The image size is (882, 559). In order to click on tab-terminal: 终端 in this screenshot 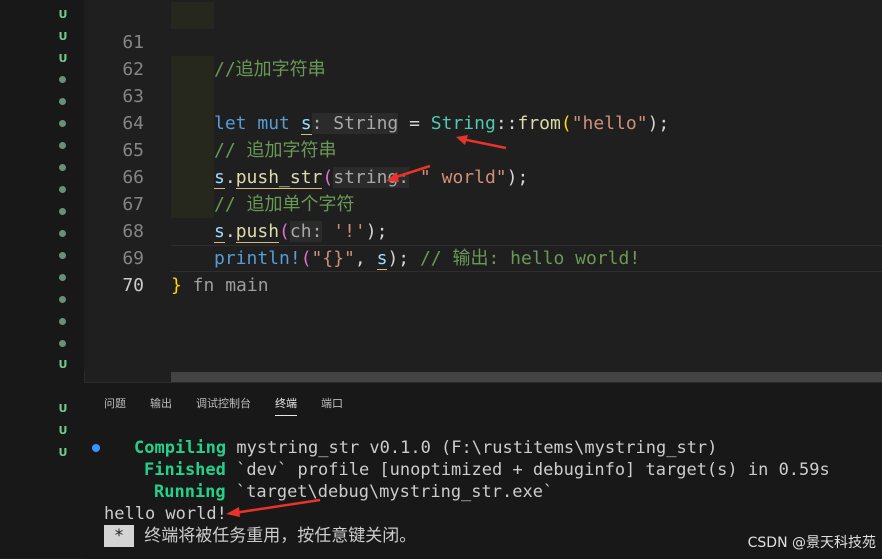, I will do `click(286, 405)`.